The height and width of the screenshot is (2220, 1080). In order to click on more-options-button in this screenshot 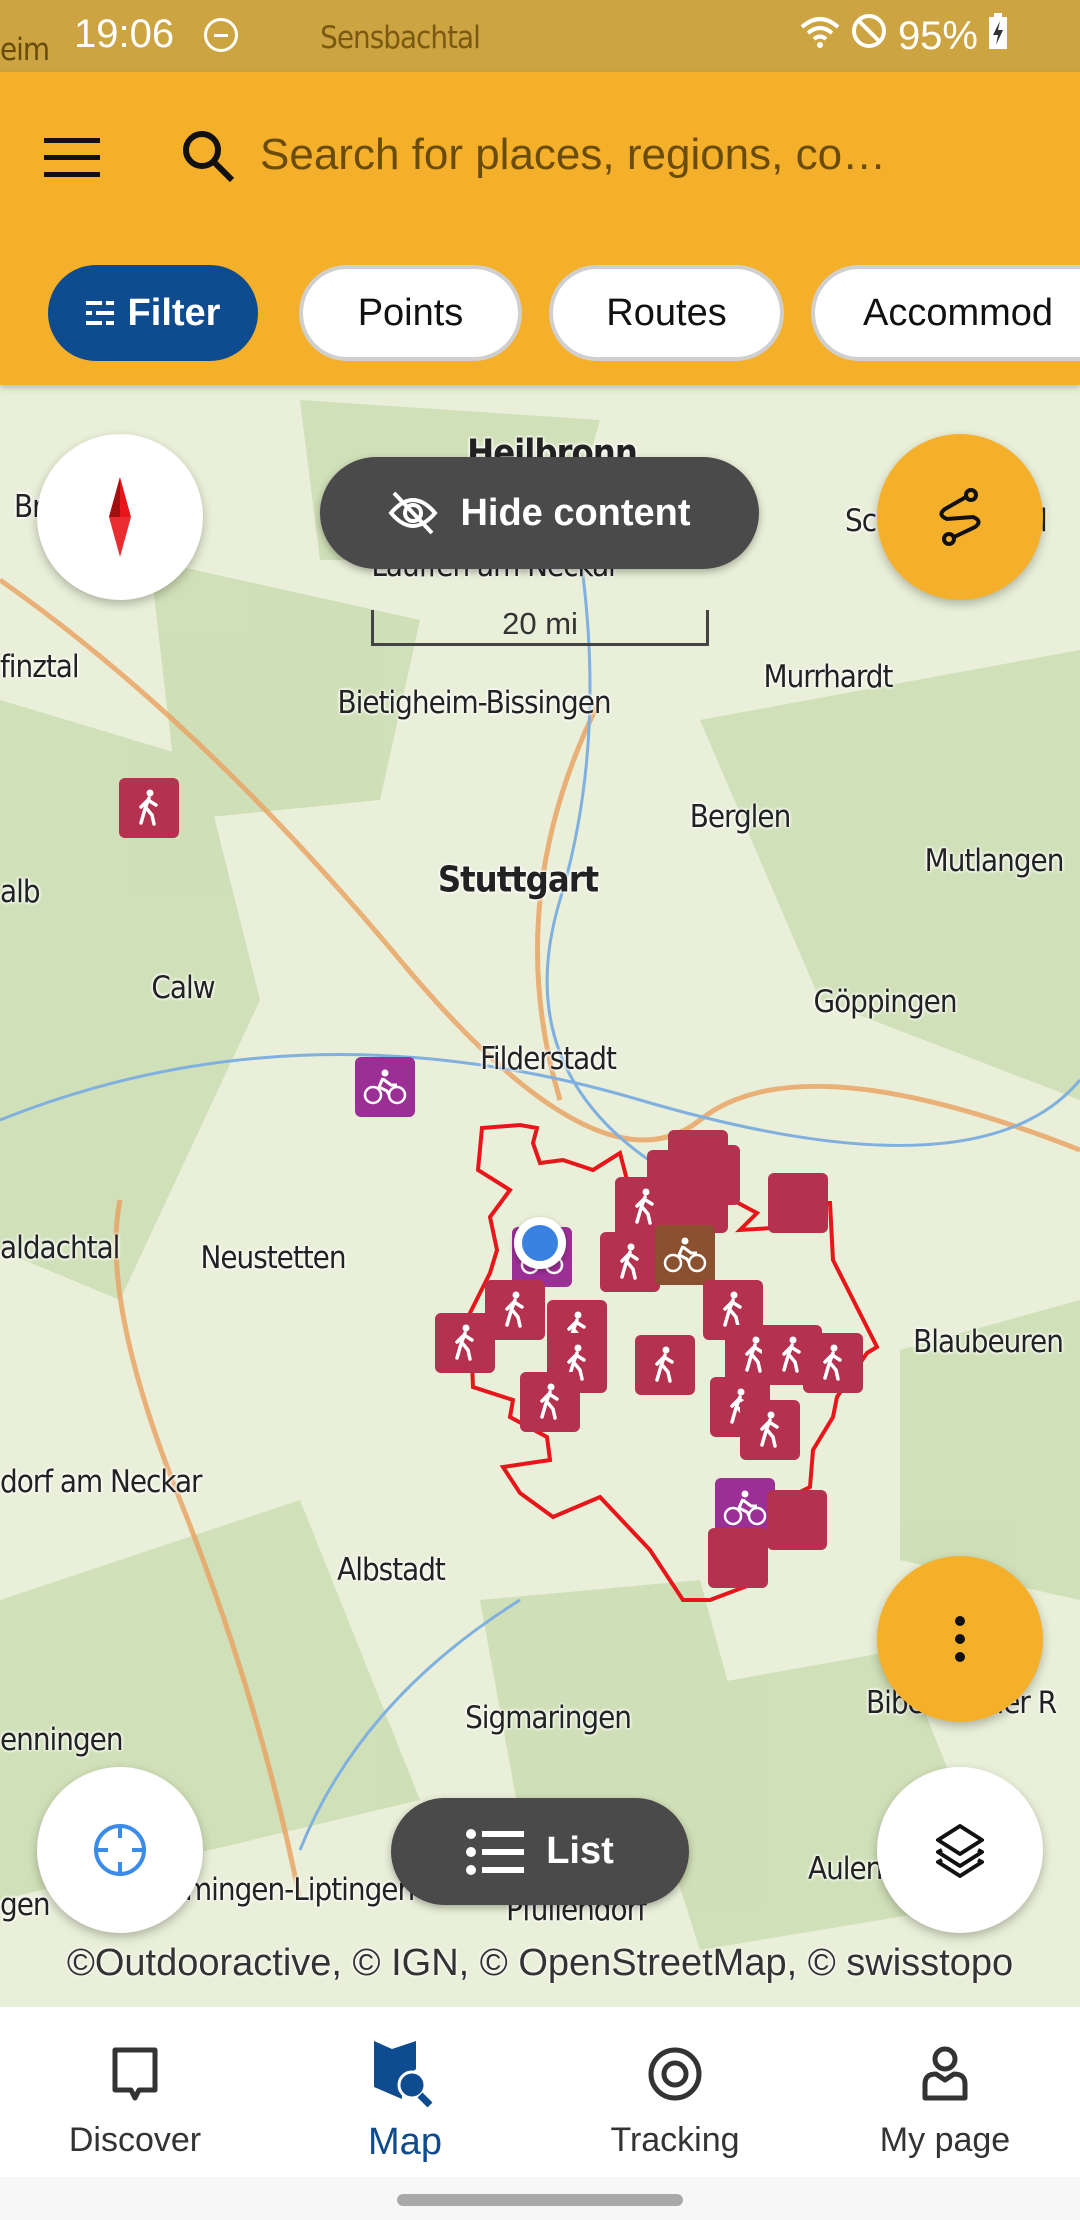, I will do `click(960, 1639)`.